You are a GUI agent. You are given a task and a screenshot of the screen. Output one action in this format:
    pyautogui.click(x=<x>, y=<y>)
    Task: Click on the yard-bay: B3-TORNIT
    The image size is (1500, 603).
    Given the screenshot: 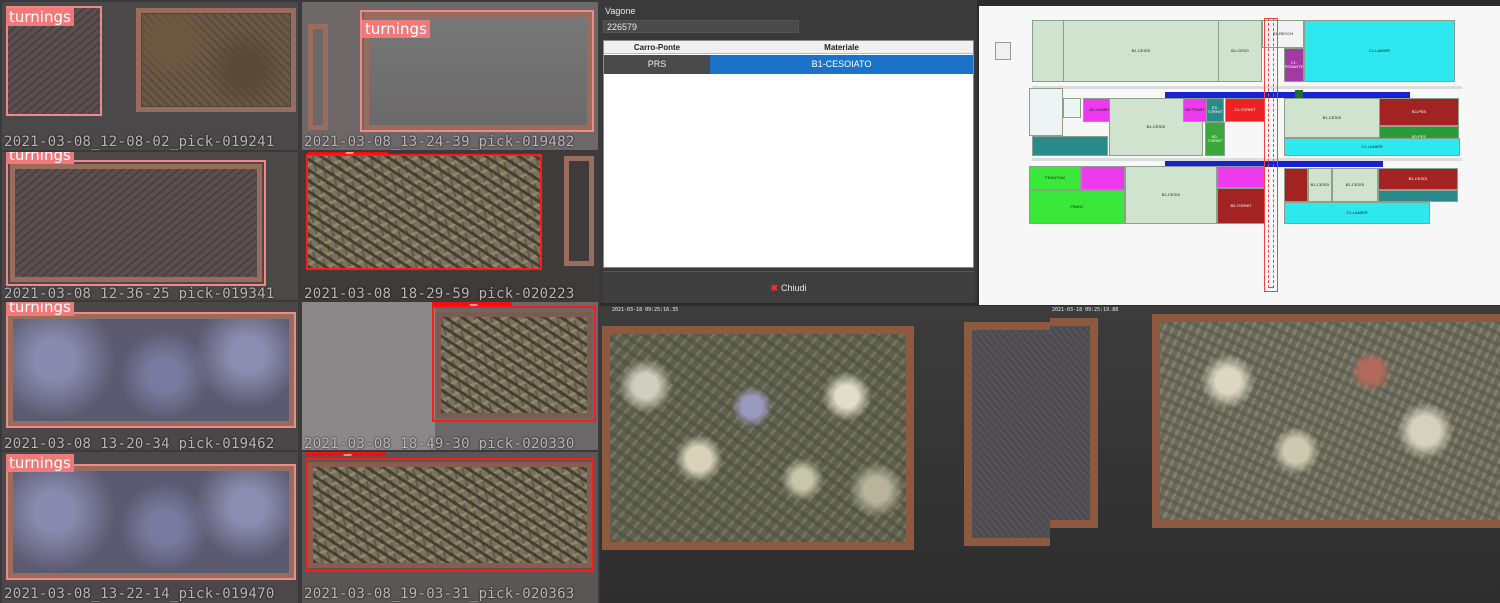 What is the action you would take?
    pyautogui.click(x=1241, y=206)
    